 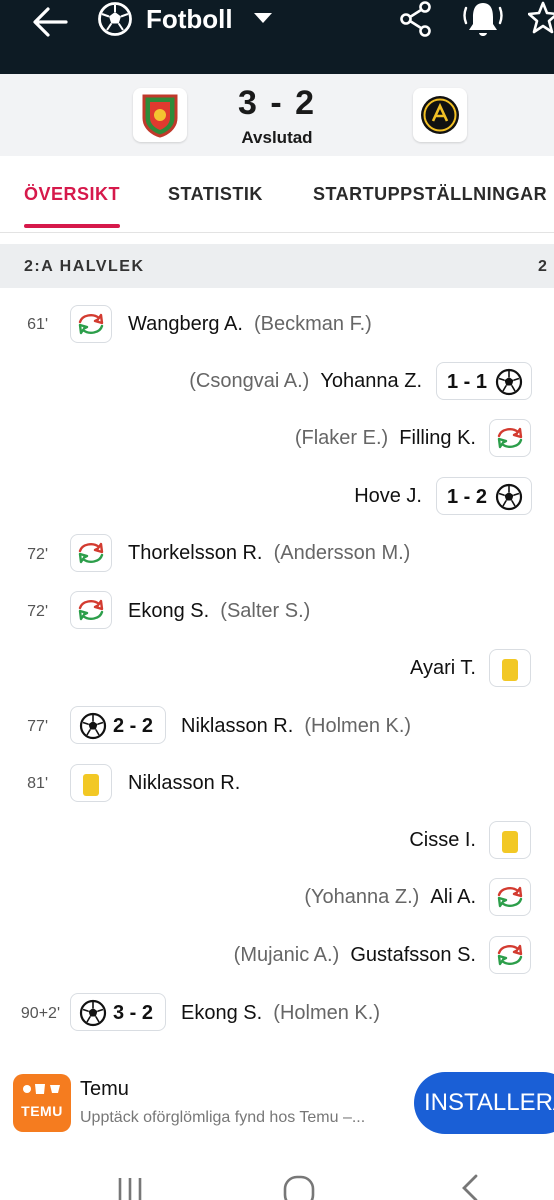 What do you see at coordinates (277, 1179) in the screenshot?
I see `system-navigation-bar` at bounding box center [277, 1179].